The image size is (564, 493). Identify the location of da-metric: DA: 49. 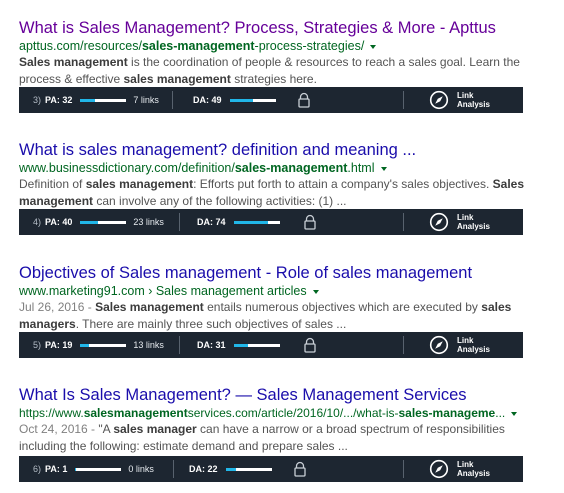
(234, 100).